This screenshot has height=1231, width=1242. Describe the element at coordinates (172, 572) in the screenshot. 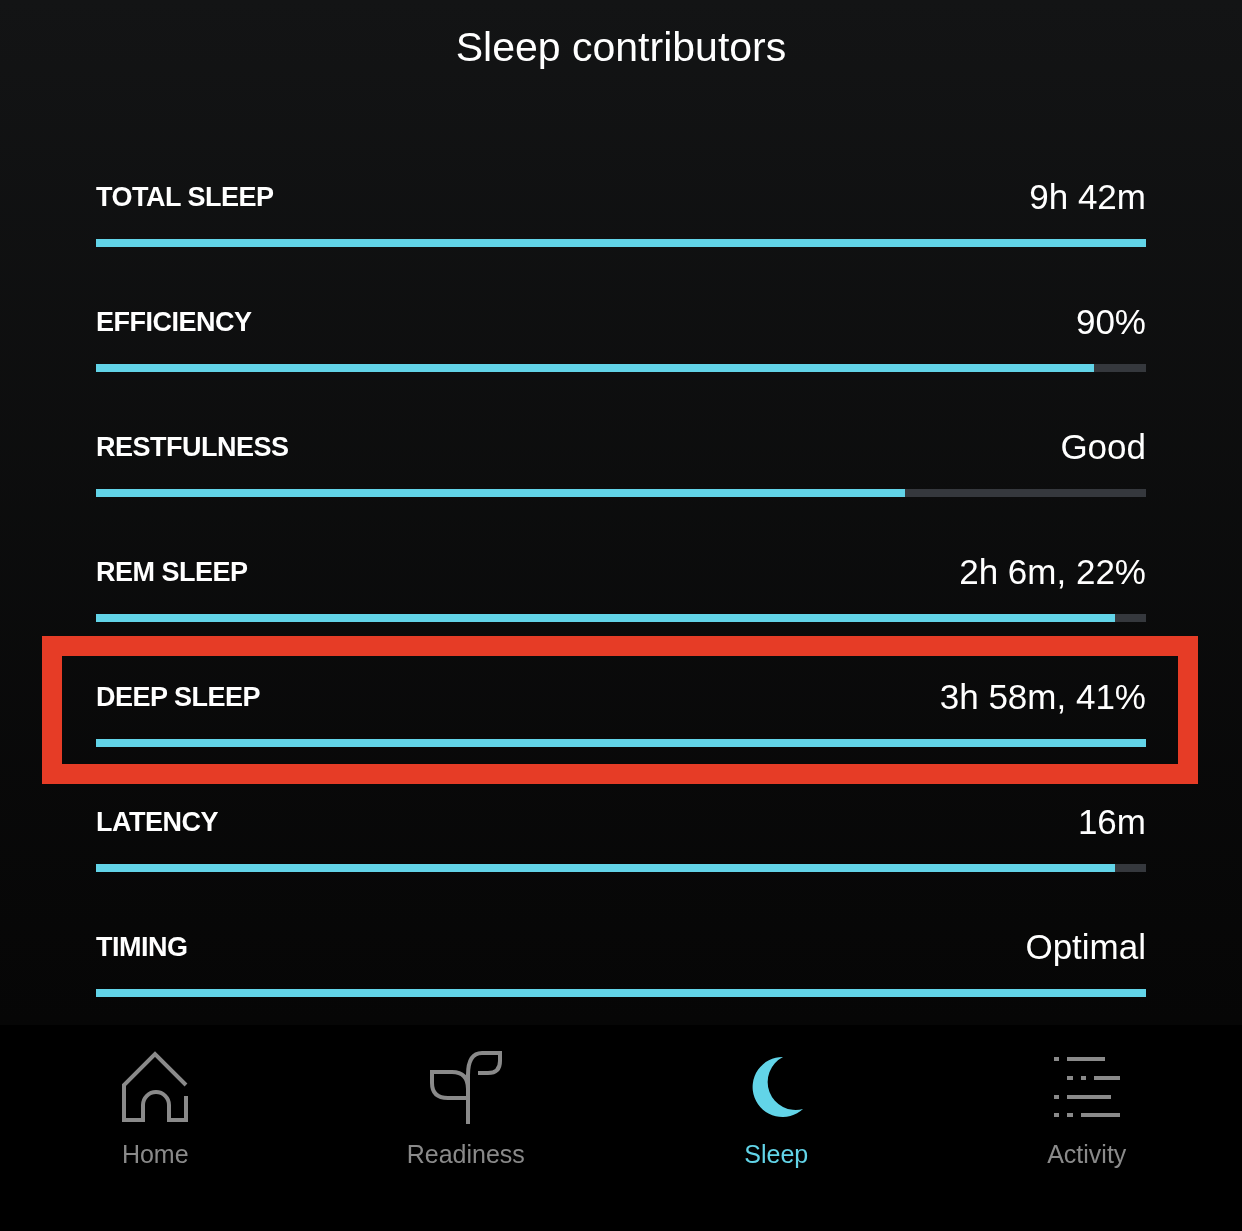

I see `contributor-label: REM SLEEP` at that location.